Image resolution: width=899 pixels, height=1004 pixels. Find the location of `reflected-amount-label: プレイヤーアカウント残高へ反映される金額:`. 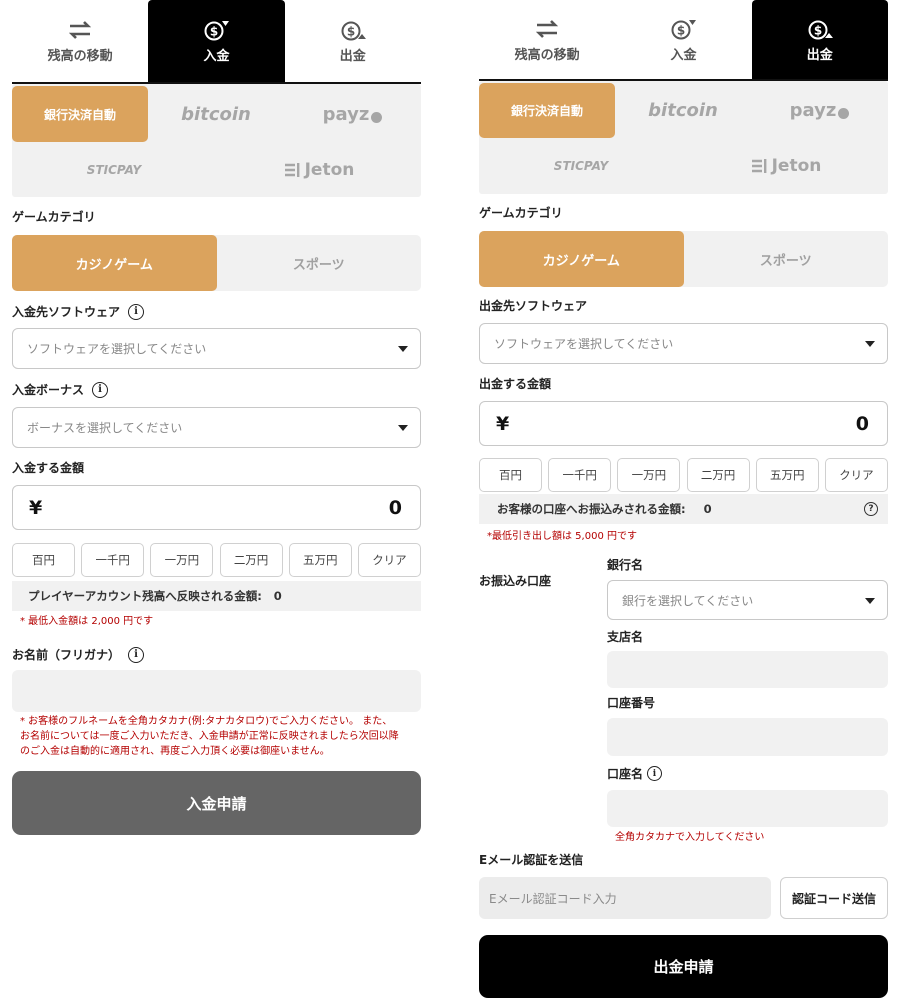

reflected-amount-label: プレイヤーアカウント残高へ反映される金額: is located at coordinates (145, 596).